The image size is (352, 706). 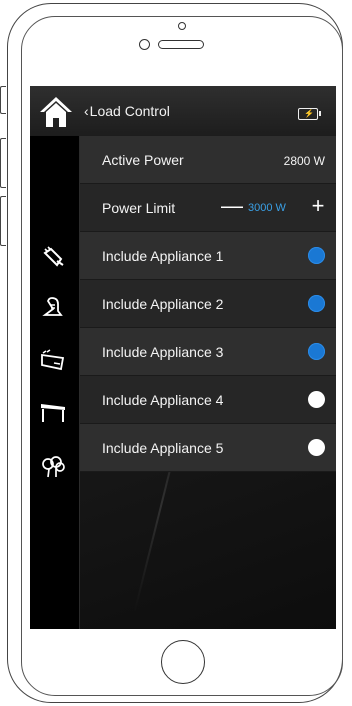 I want to click on appliance-row-2: Include Appliance 2, so click(x=208, y=304).